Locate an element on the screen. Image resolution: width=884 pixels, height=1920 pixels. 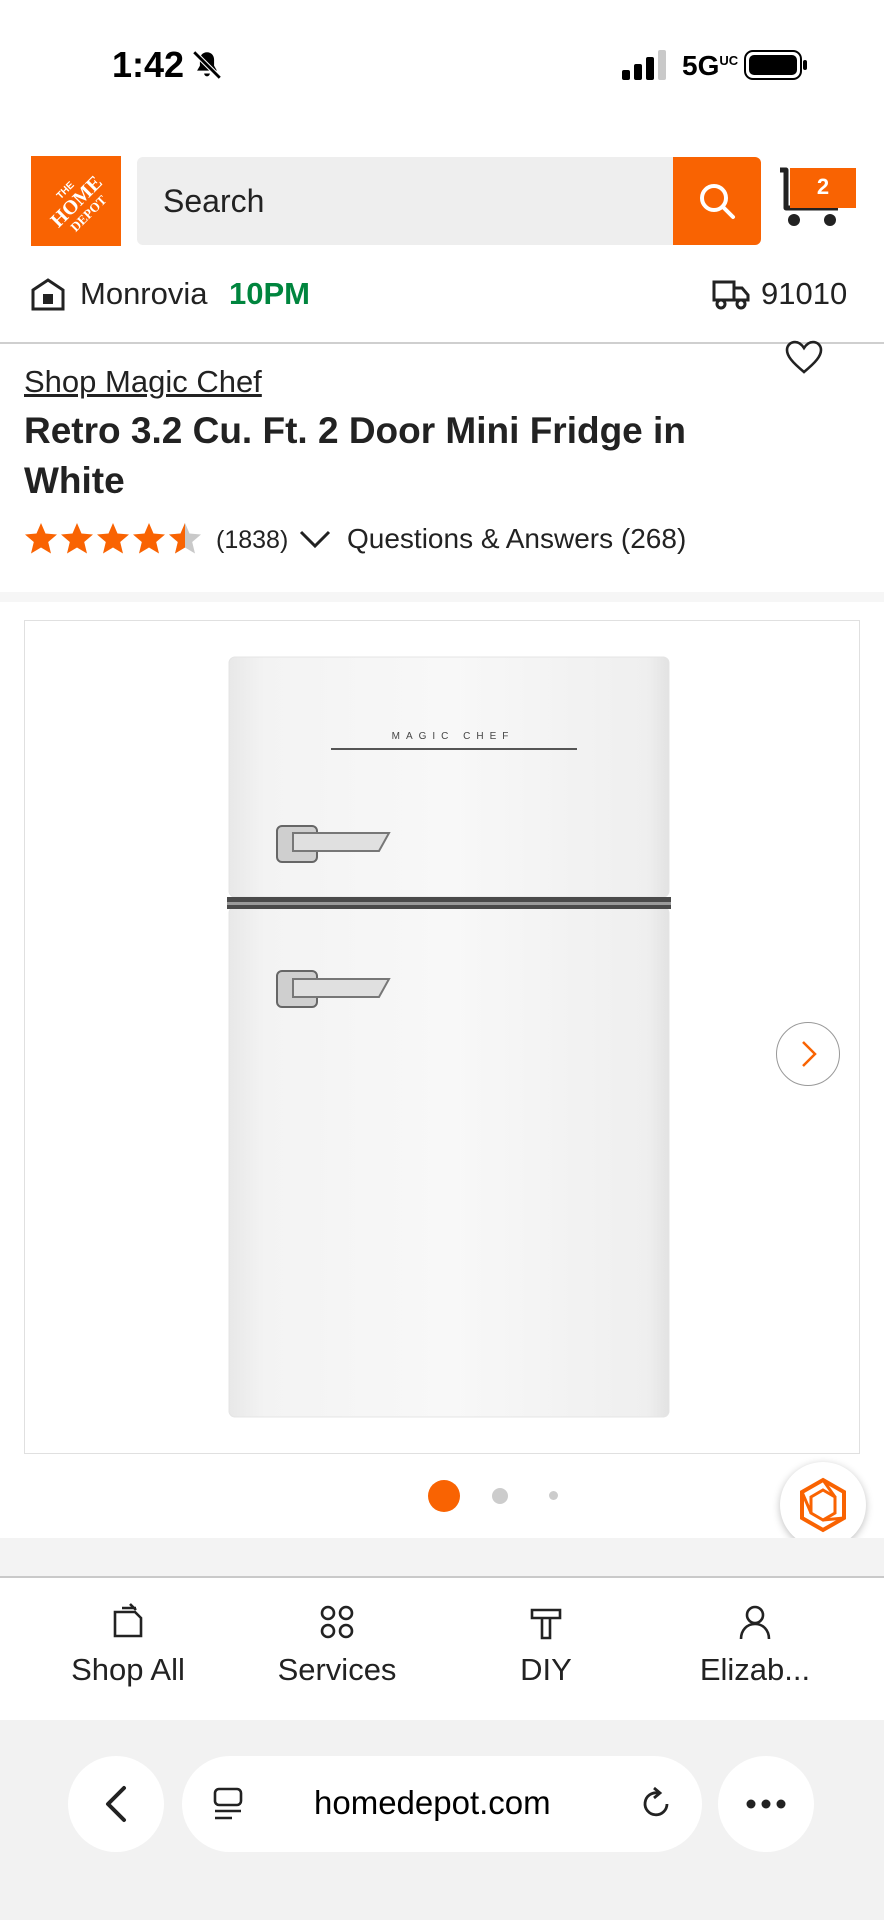
reload-icon is located at coordinates (656, 1804).